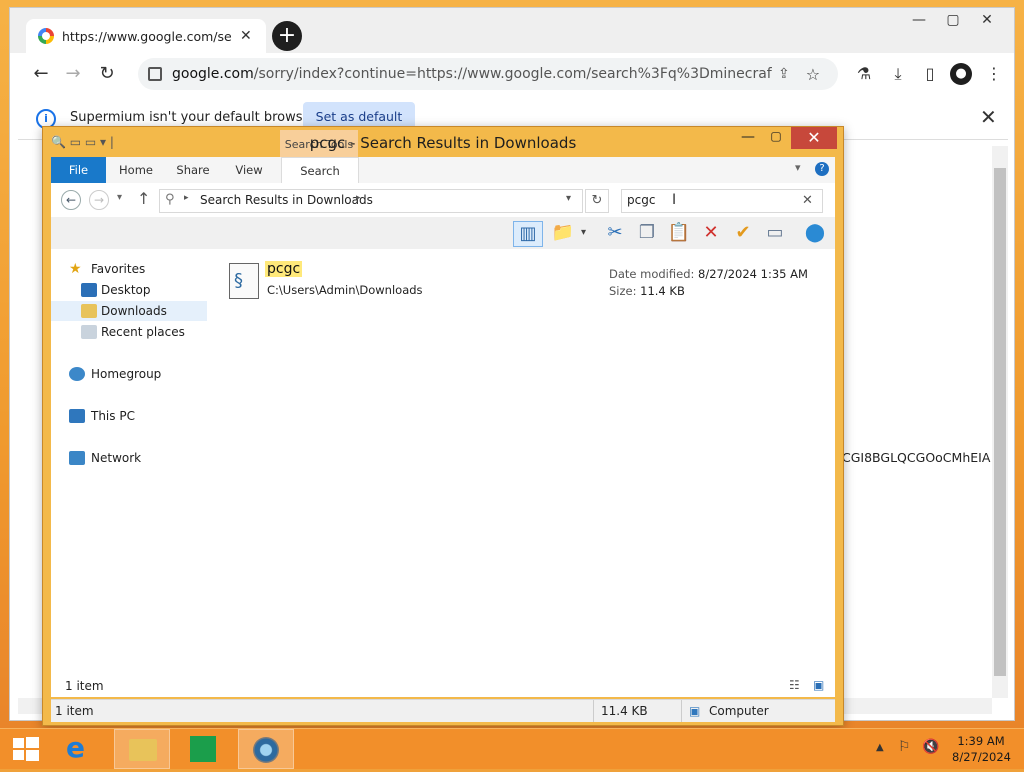 Image resolution: width=1024 pixels, height=772 pixels. I want to click on nav-downloads: Downloads, so click(129, 311).